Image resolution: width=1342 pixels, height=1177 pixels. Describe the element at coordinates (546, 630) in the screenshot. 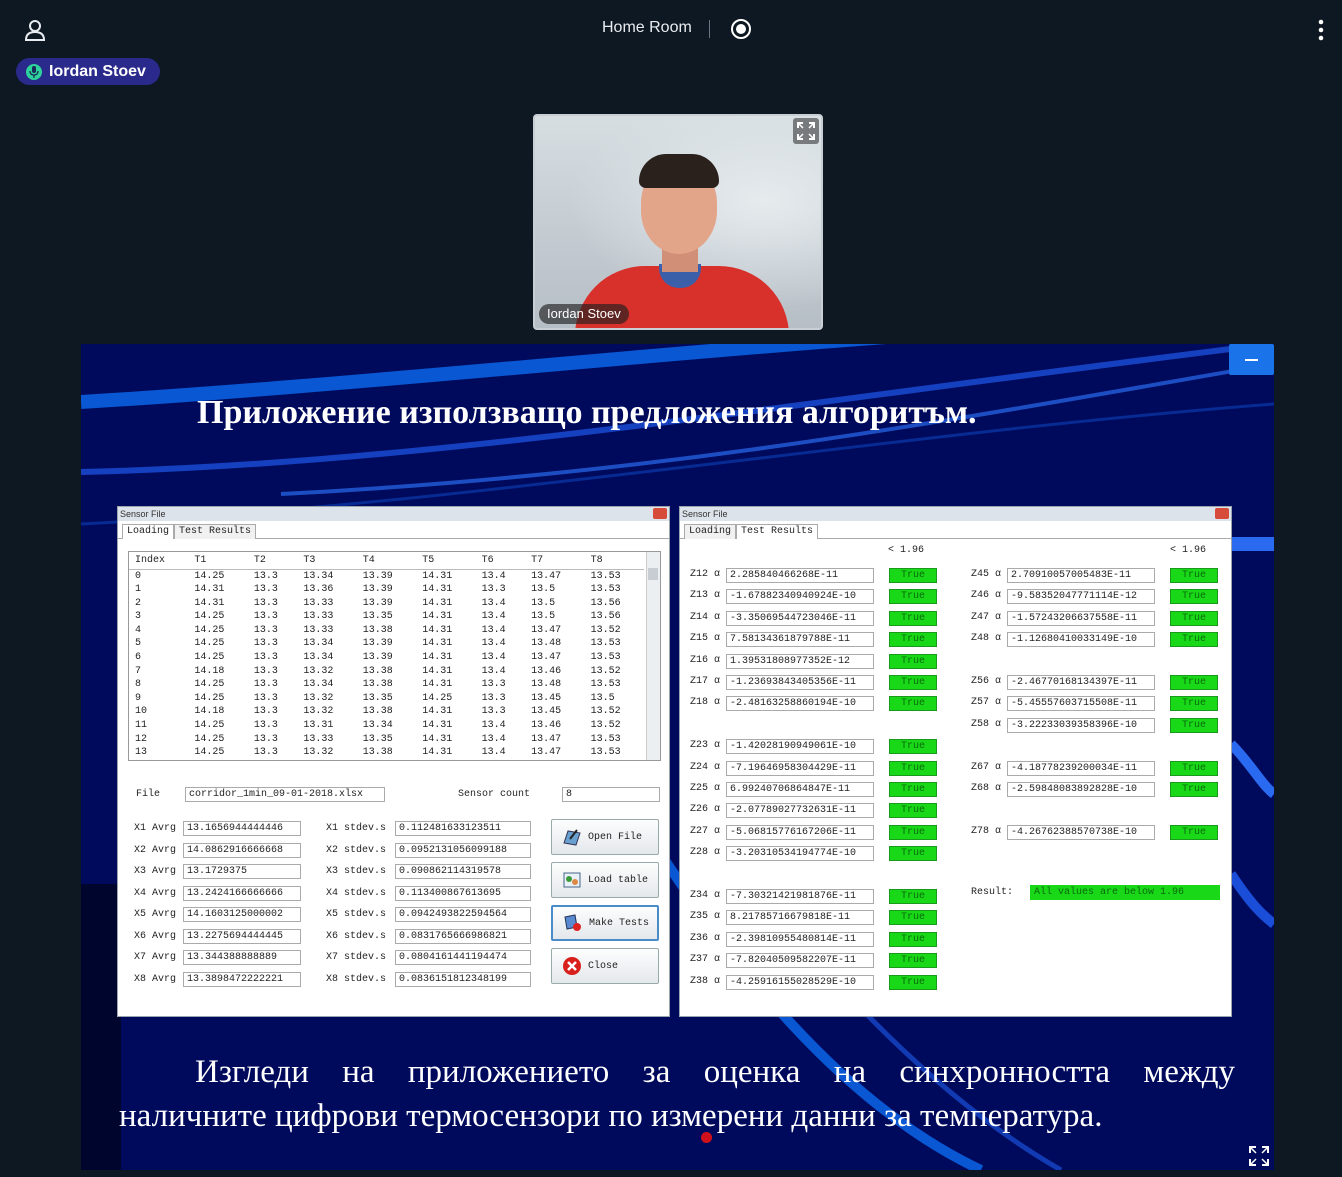

I see `table-cell: 13.47` at that location.